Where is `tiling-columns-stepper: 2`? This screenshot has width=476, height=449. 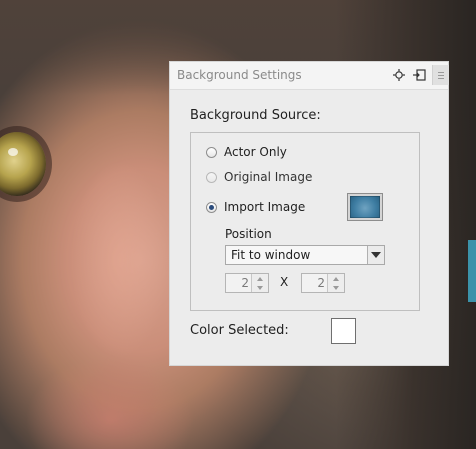 tiling-columns-stepper: 2 is located at coordinates (247, 283).